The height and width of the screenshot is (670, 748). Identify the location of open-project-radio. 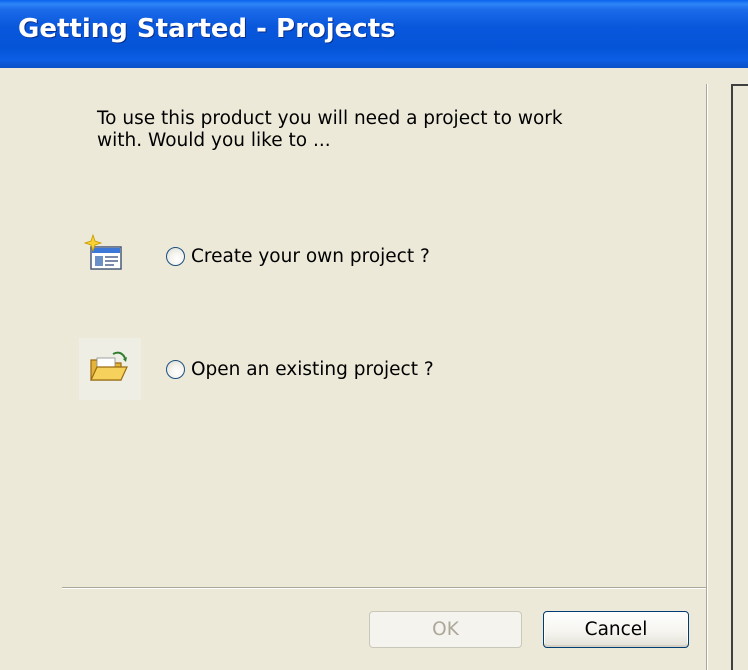
(175, 369).